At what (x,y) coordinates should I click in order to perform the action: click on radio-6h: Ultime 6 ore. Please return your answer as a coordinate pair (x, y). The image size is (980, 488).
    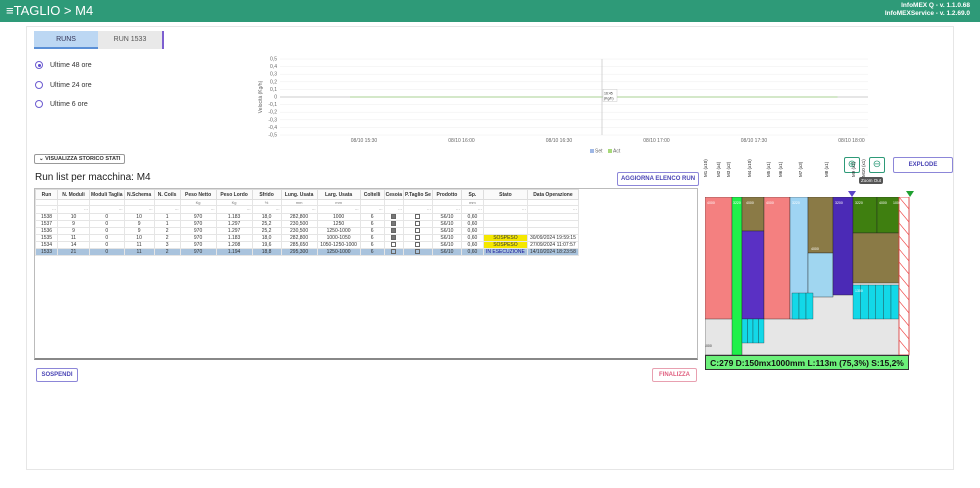
    Looking at the image, I should click on (61, 104).